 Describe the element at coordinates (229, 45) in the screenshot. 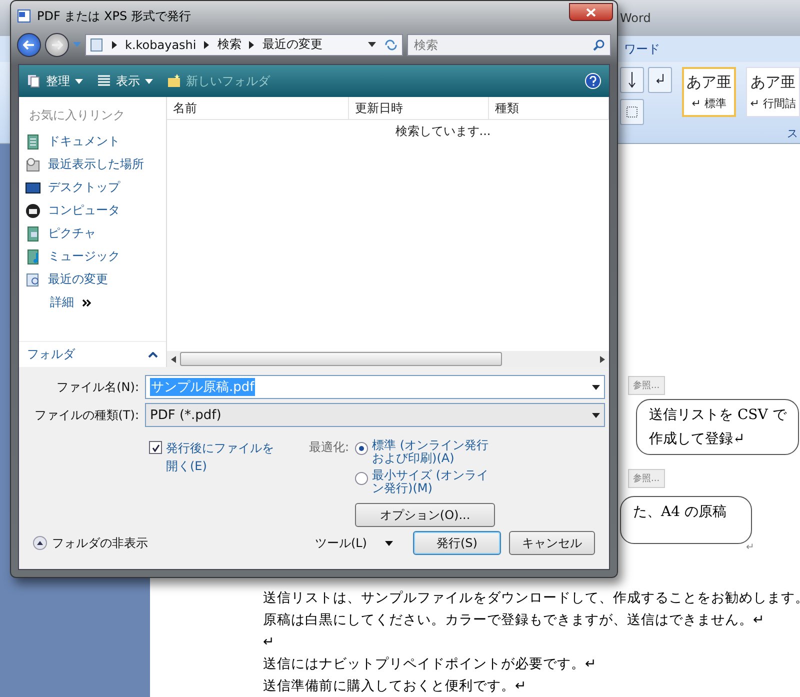

I see `breadcrumb: 検索` at that location.